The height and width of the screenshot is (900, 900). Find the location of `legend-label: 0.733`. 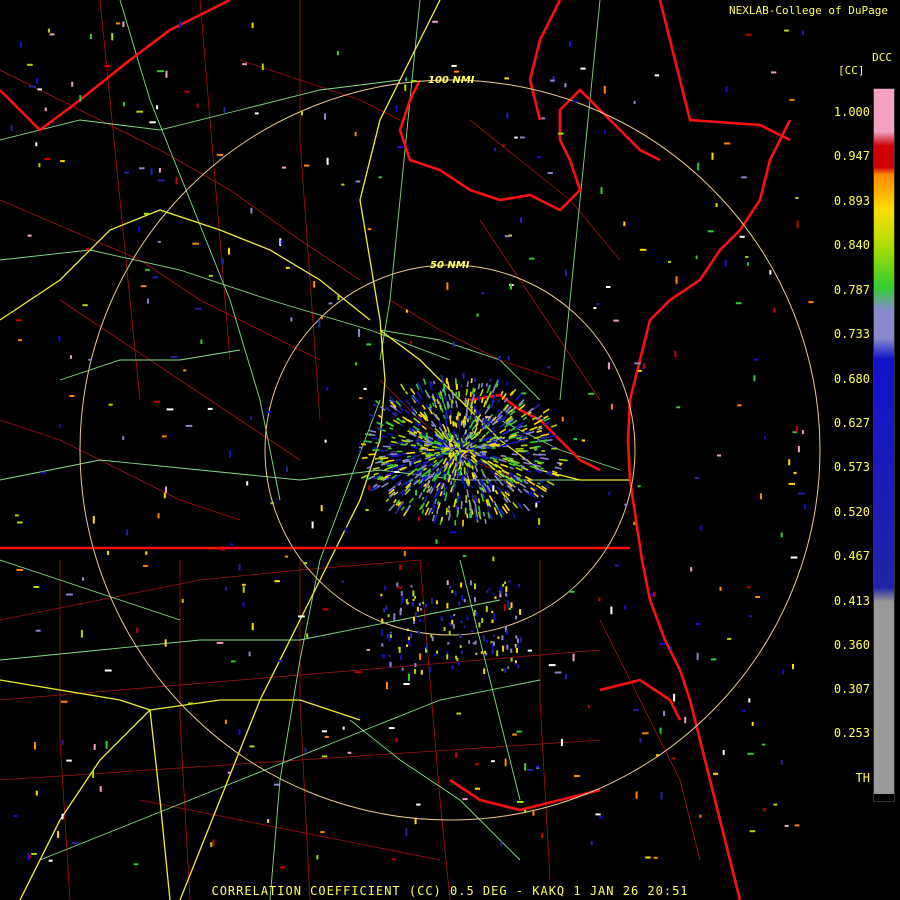

legend-label: 0.733 is located at coordinates (851, 334).